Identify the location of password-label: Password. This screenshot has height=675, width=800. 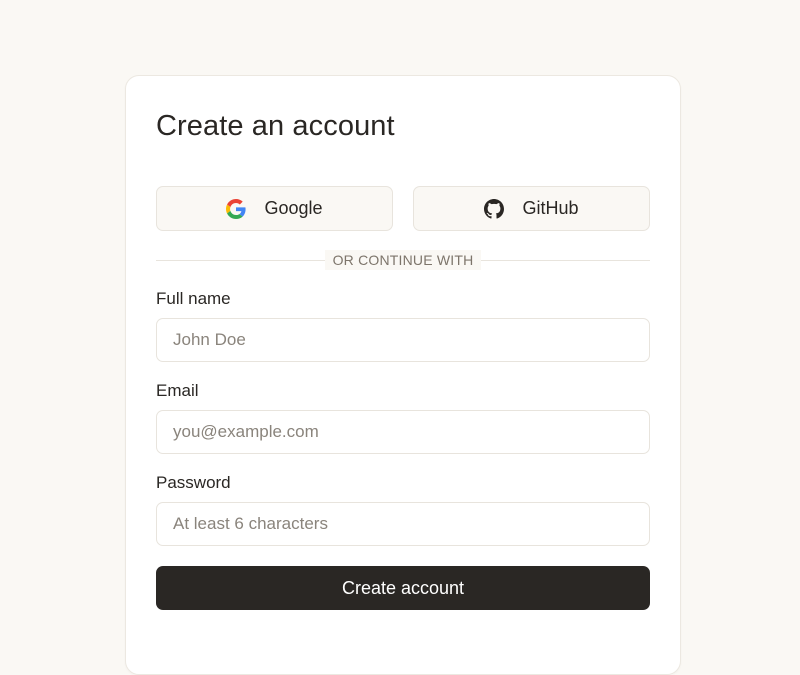
(193, 482).